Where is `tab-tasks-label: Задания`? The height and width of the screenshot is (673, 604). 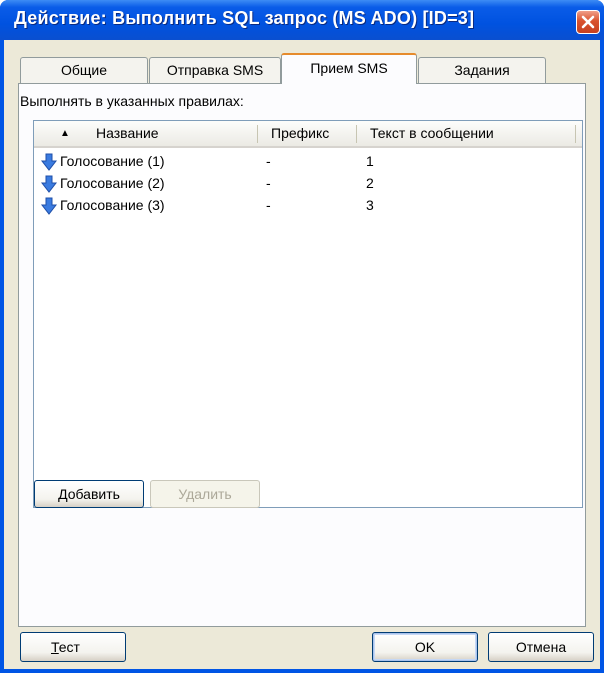
tab-tasks-label: Задания is located at coordinates (482, 70).